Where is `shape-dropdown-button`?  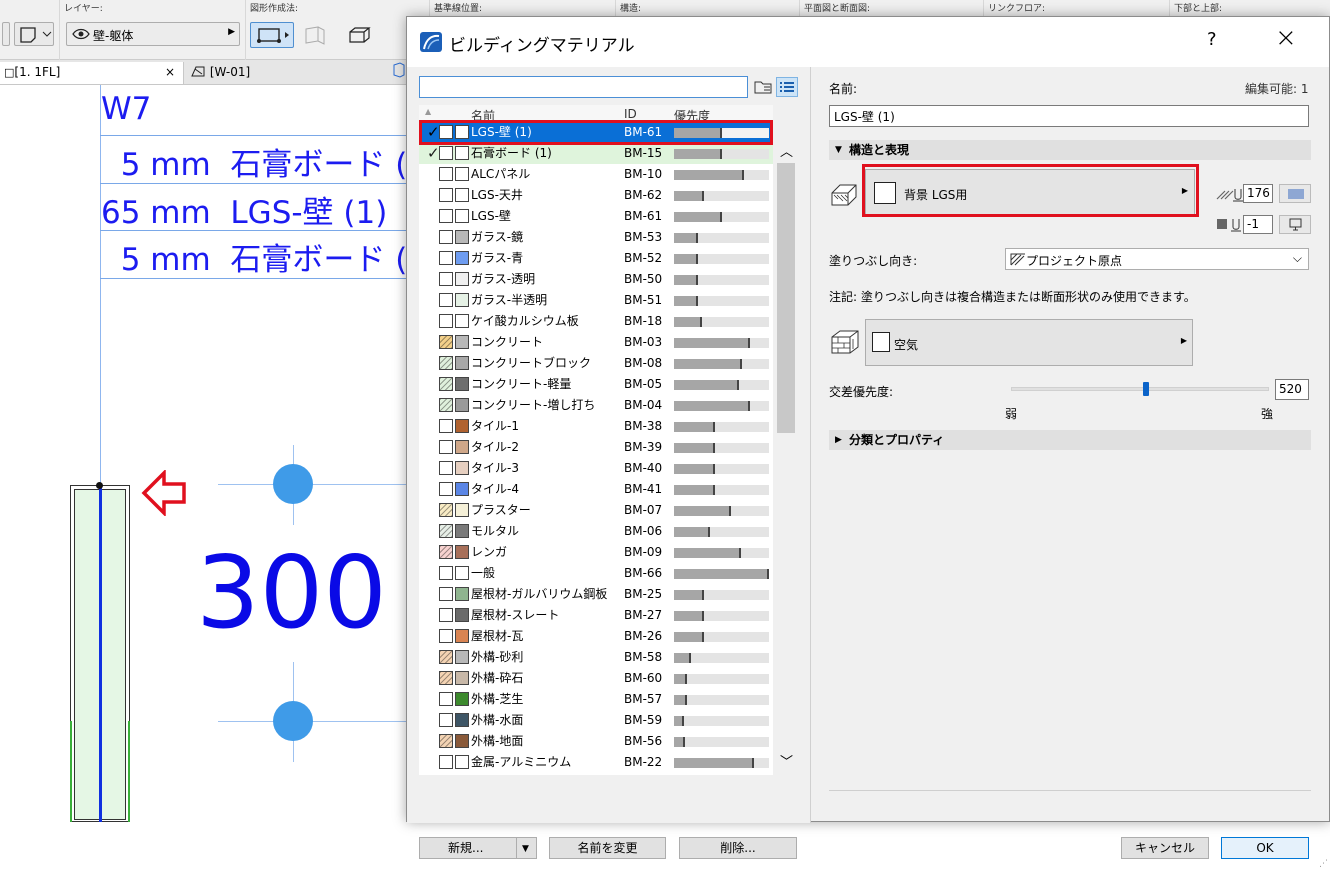 shape-dropdown-button is located at coordinates (34, 34).